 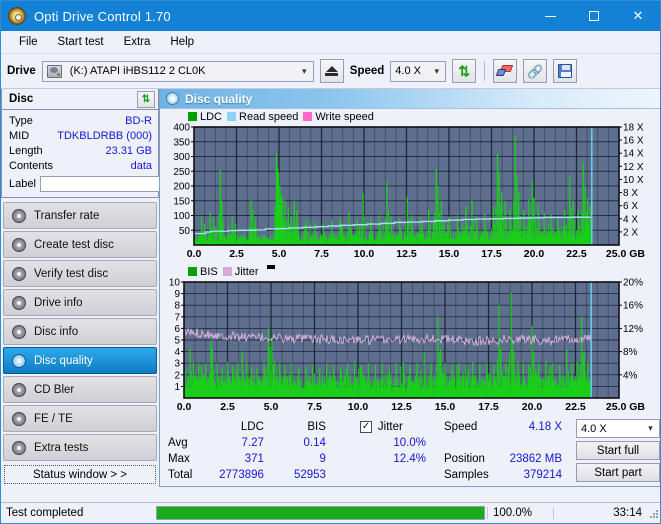 I want to click on svg-text: 6 X, so click(x=630, y=206).